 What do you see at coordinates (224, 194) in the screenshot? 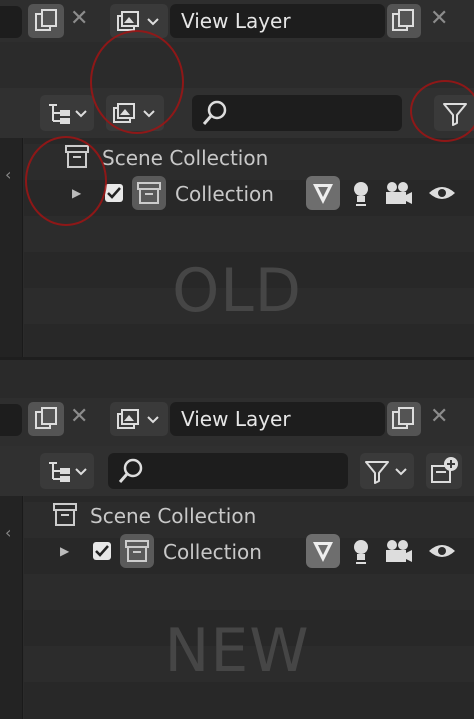
I see `old-collection-label: Collection` at bounding box center [224, 194].